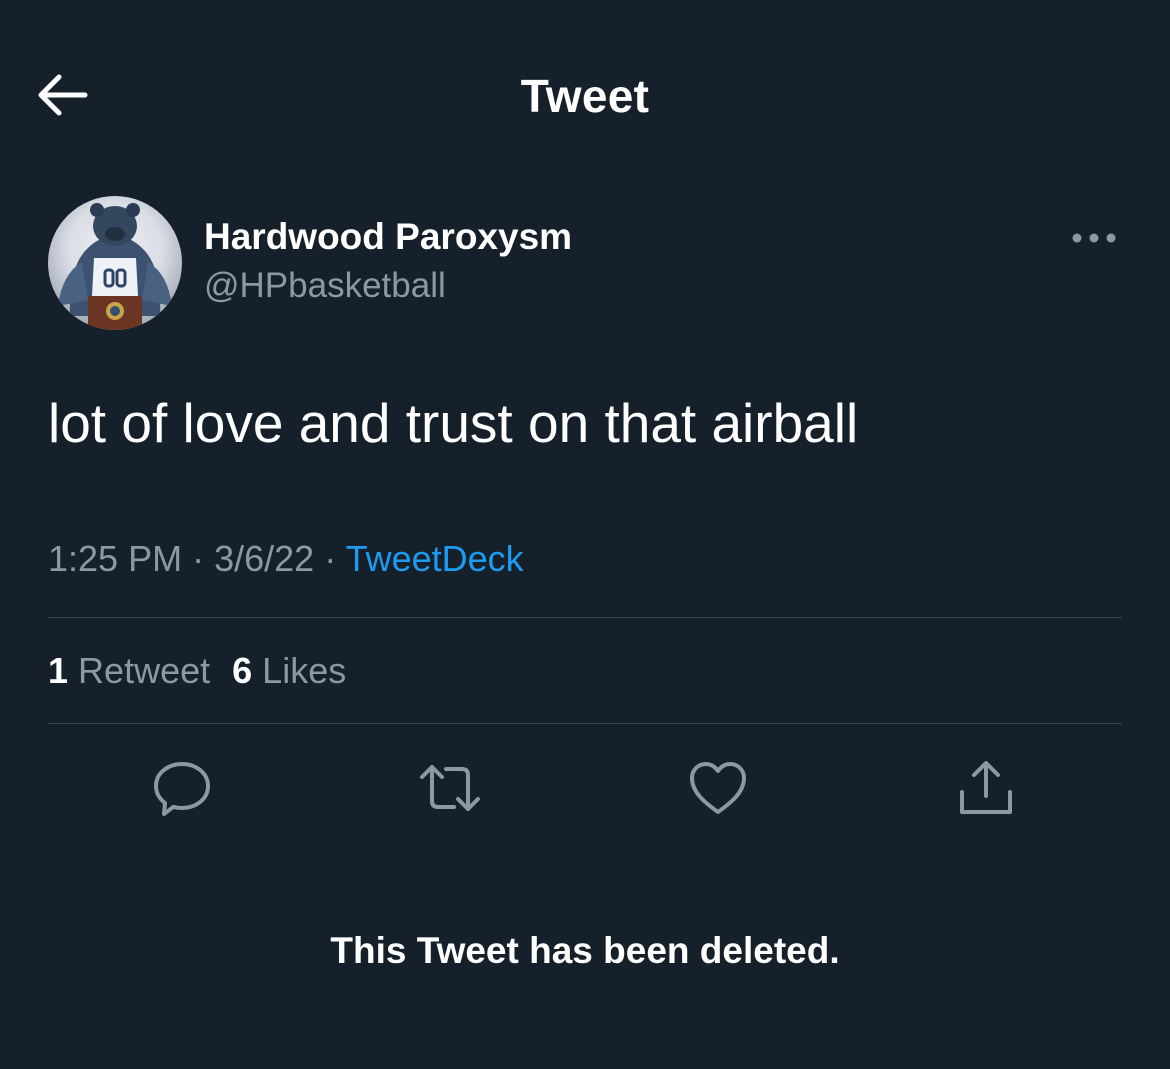 Image resolution: width=1170 pixels, height=1069 pixels. Describe the element at coordinates (585, 96) in the screenshot. I see `page-title: Tweet` at that location.